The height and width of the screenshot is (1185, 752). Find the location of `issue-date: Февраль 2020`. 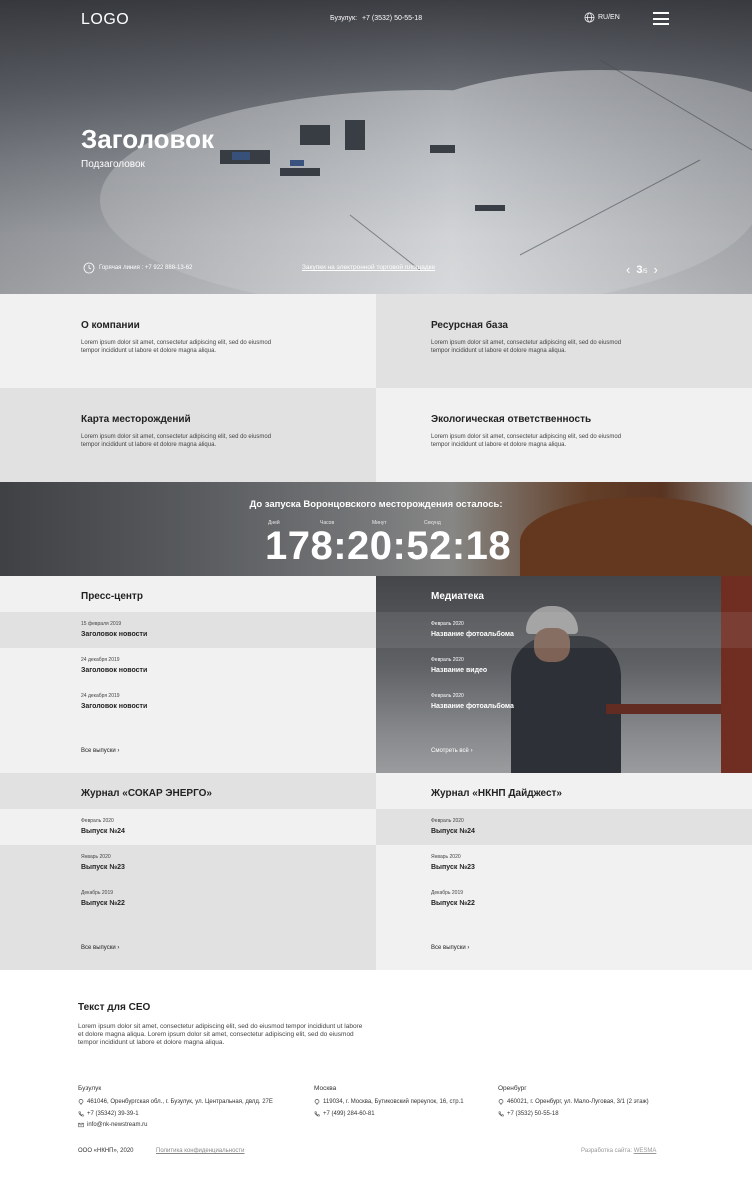

issue-date: Февраль 2020 is located at coordinates (447, 821).